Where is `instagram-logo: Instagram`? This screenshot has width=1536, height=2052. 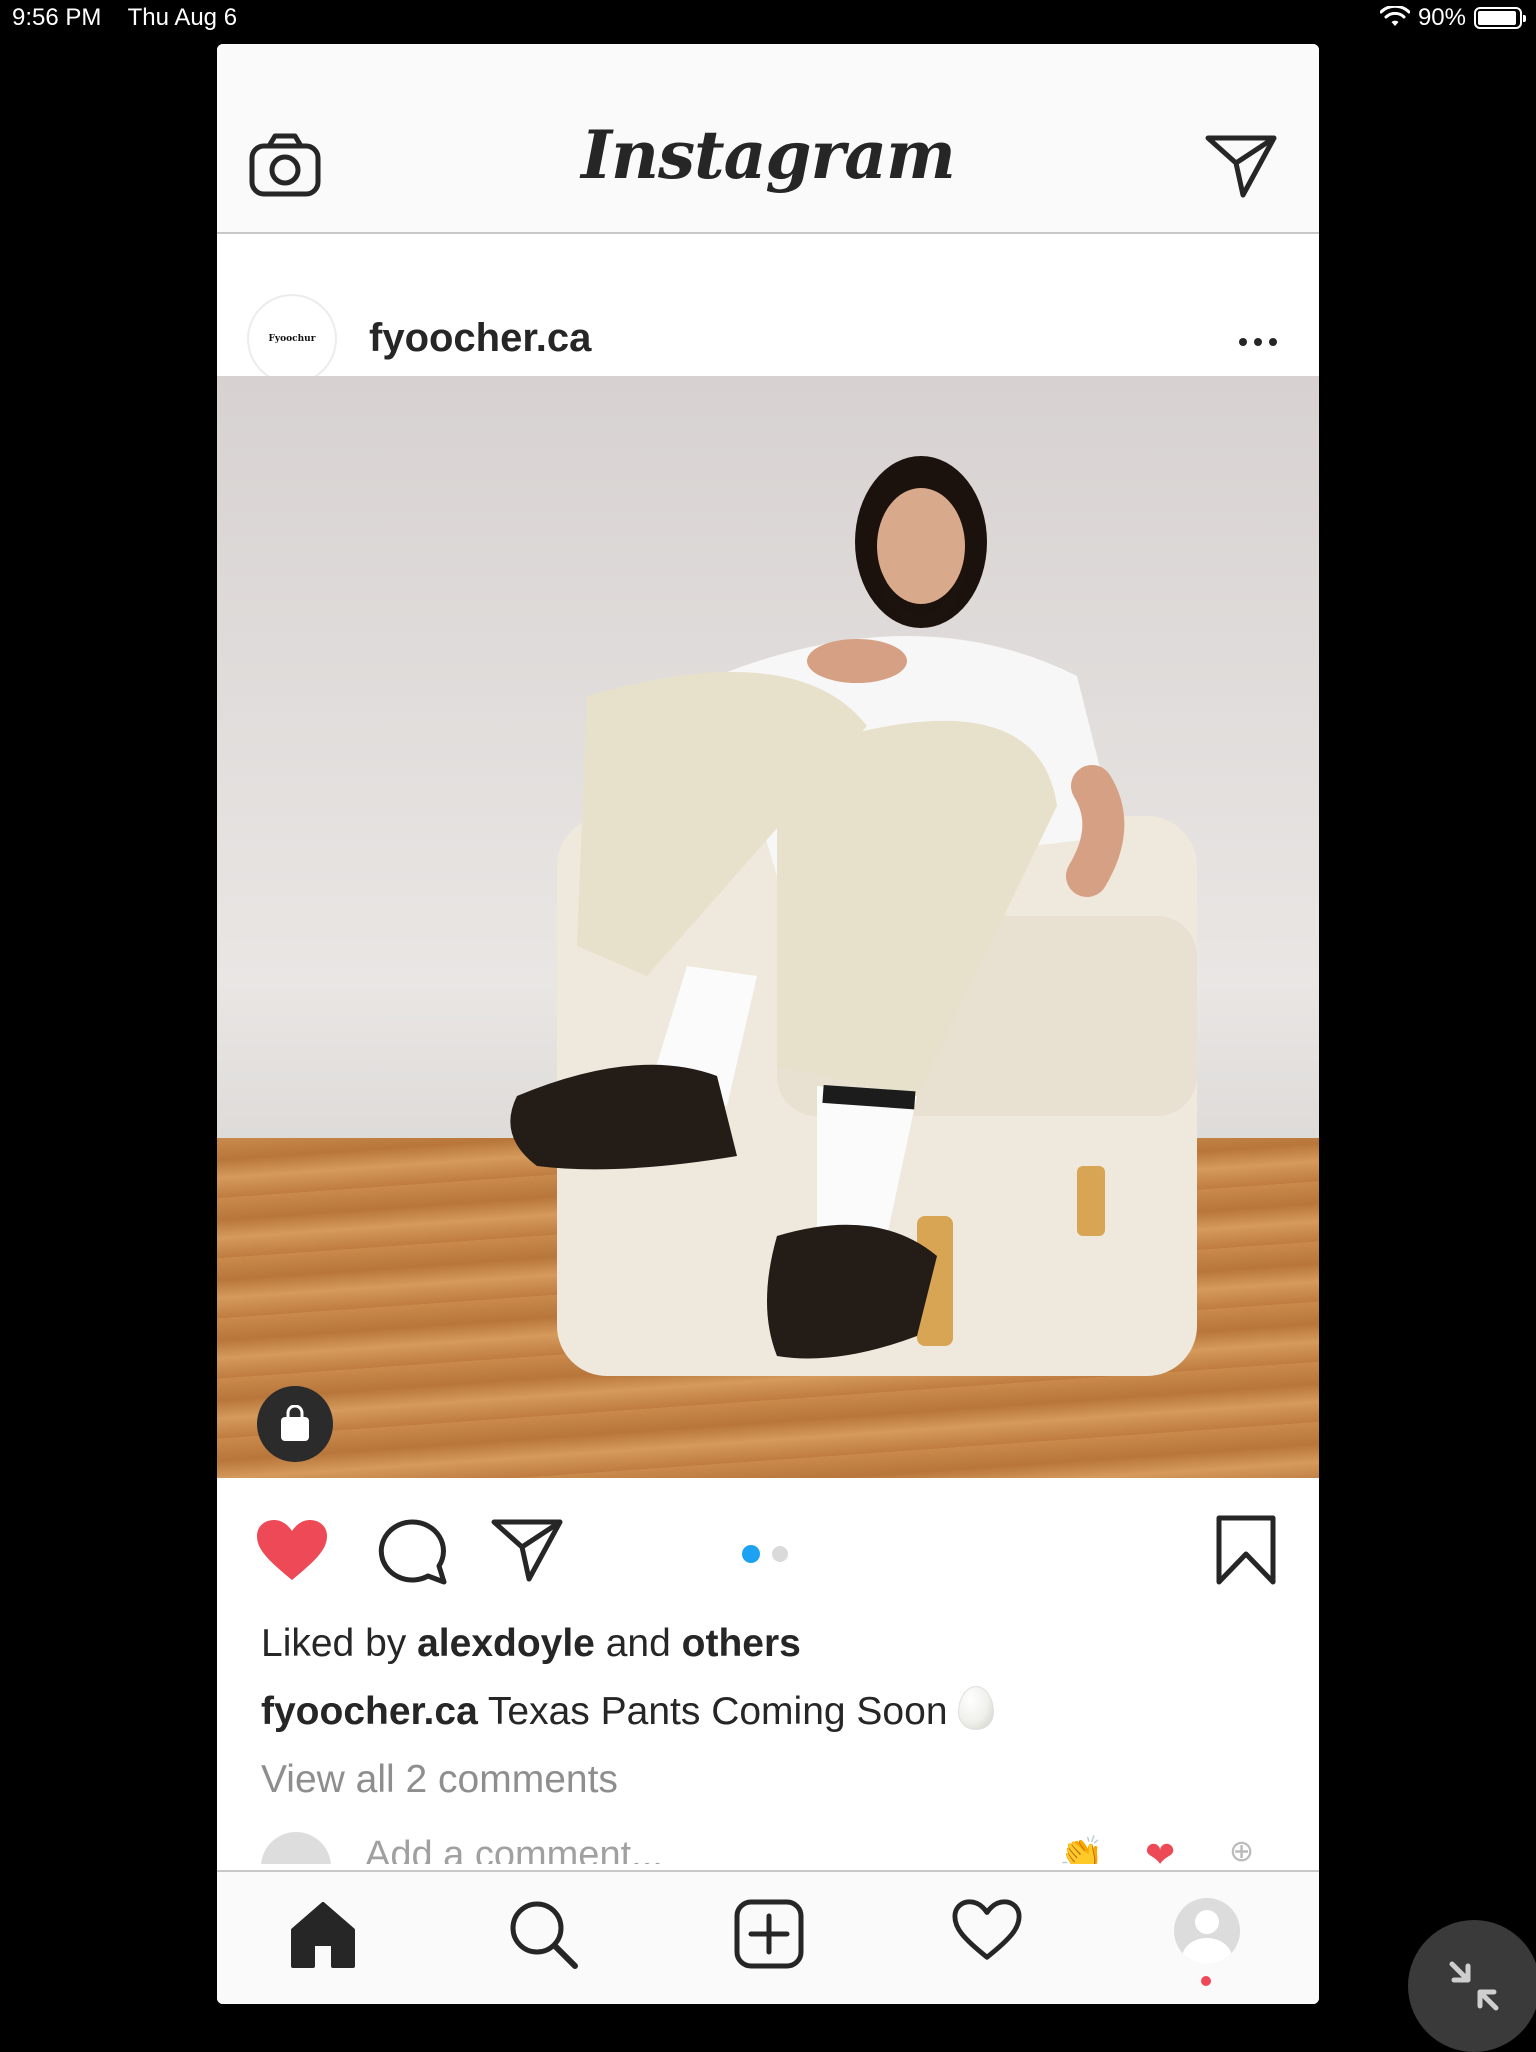 instagram-logo: Instagram is located at coordinates (768, 155).